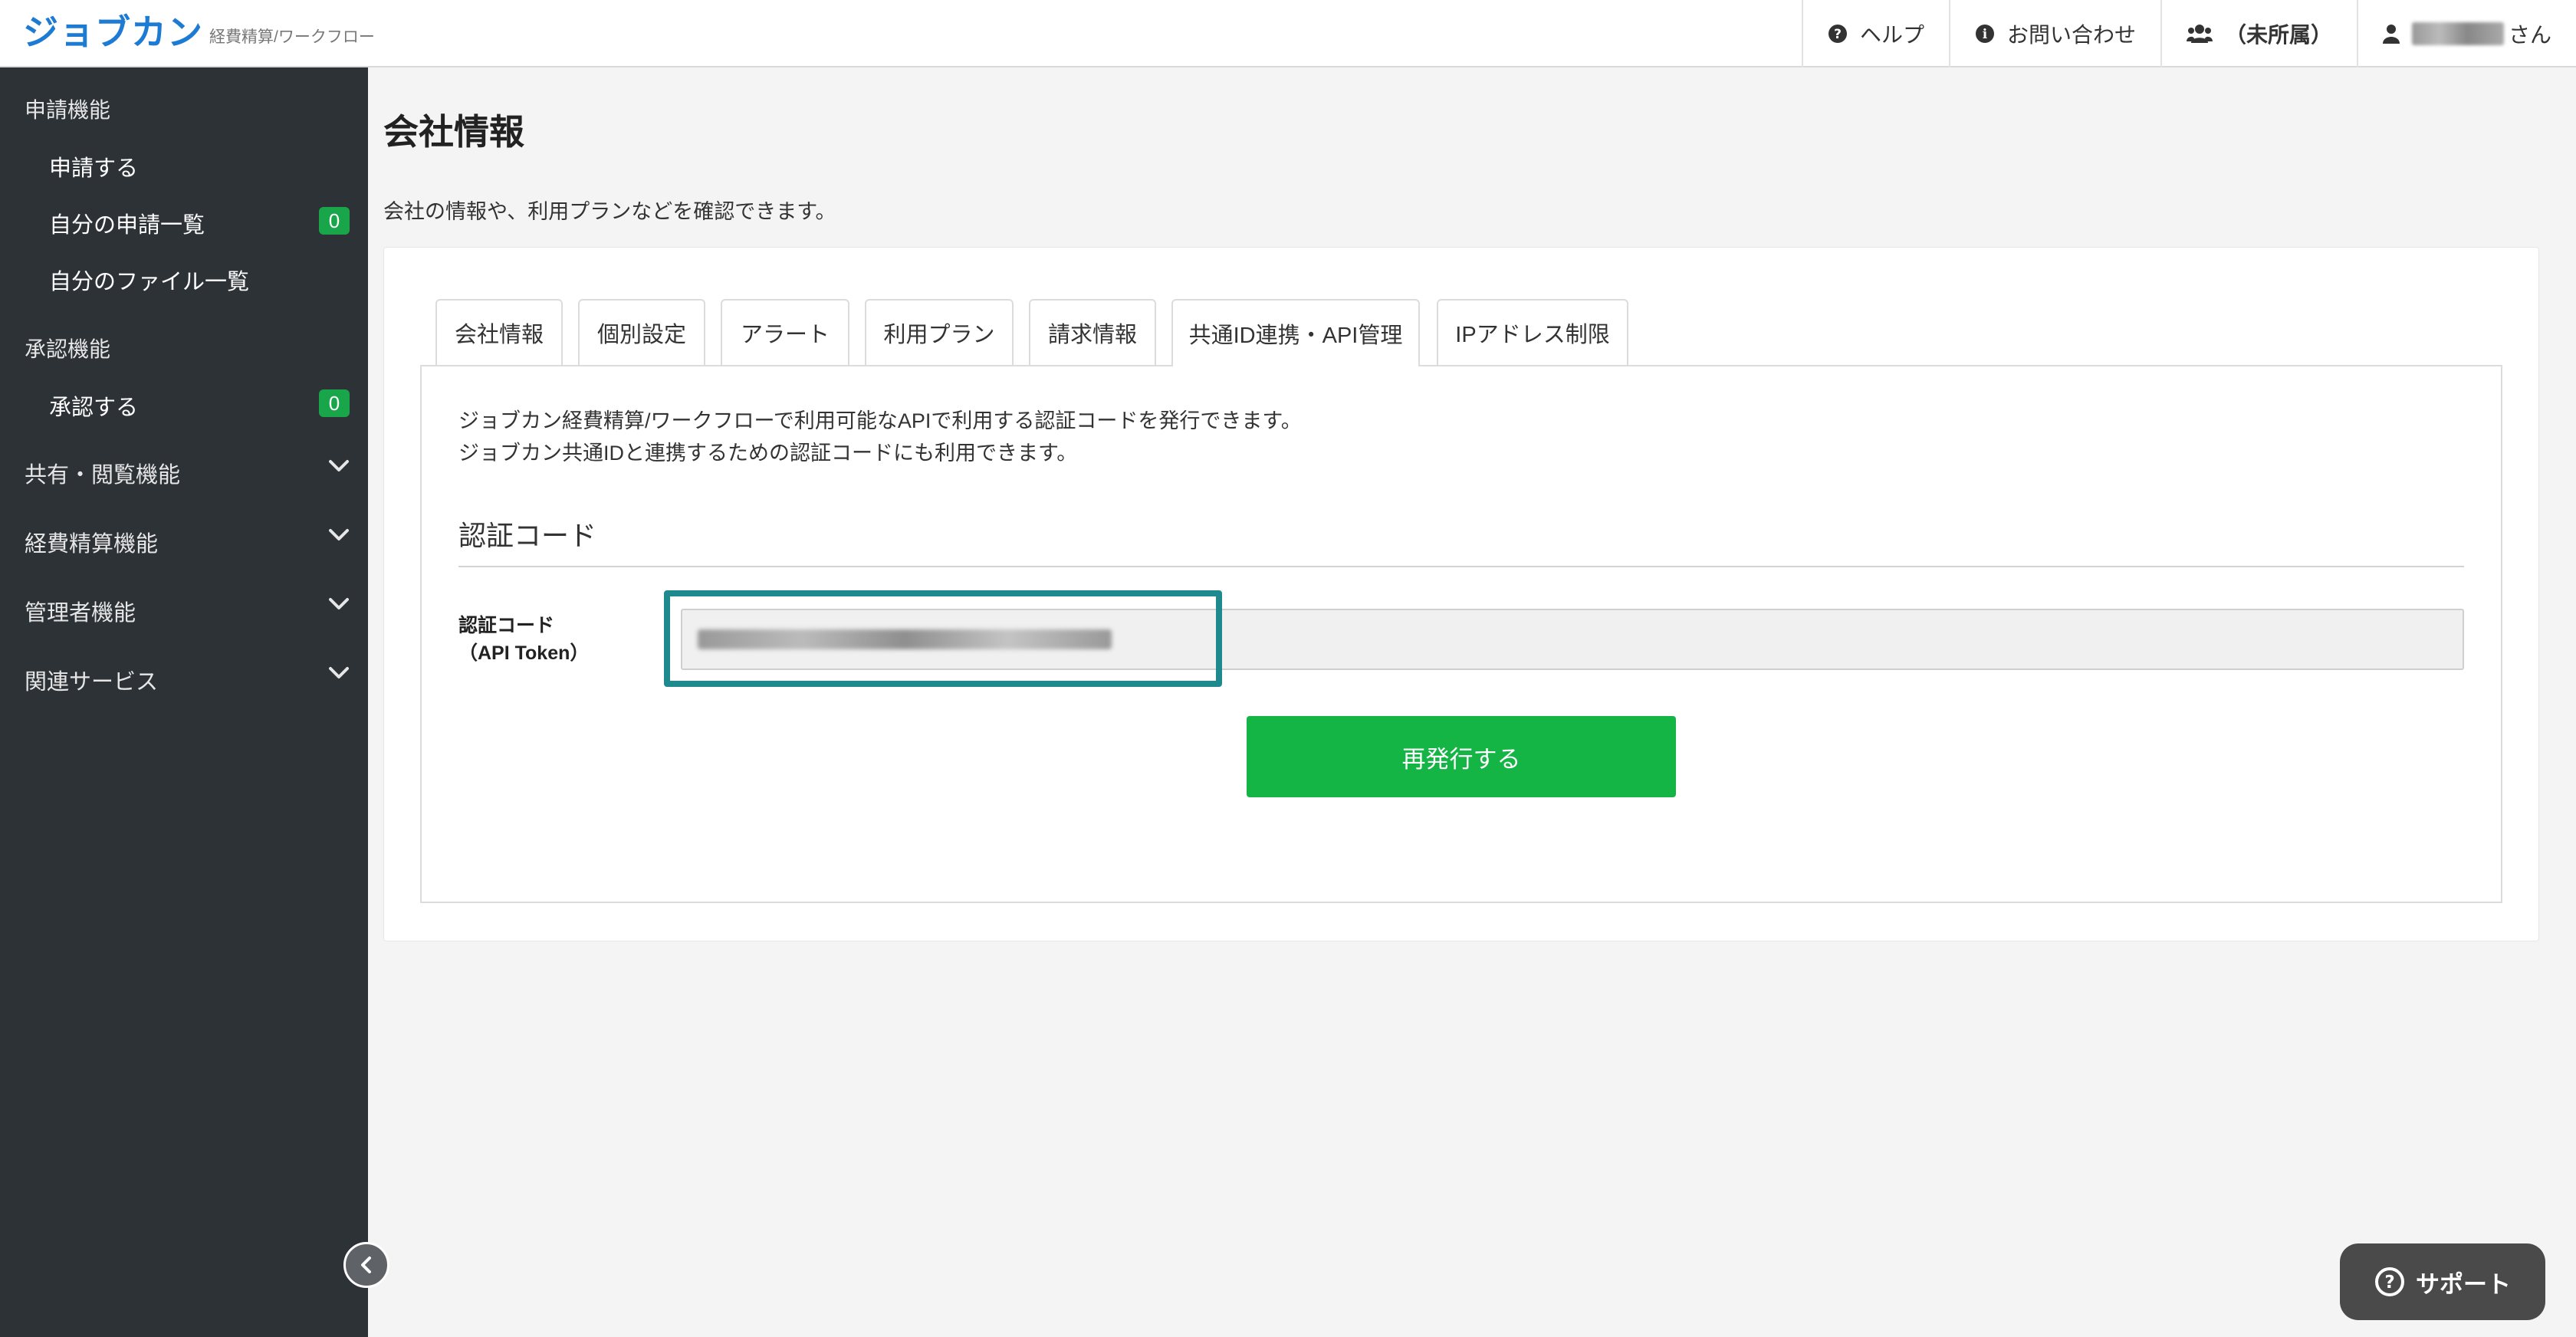 The height and width of the screenshot is (1337, 2576). I want to click on support-button: ? サポート, so click(2443, 1282).